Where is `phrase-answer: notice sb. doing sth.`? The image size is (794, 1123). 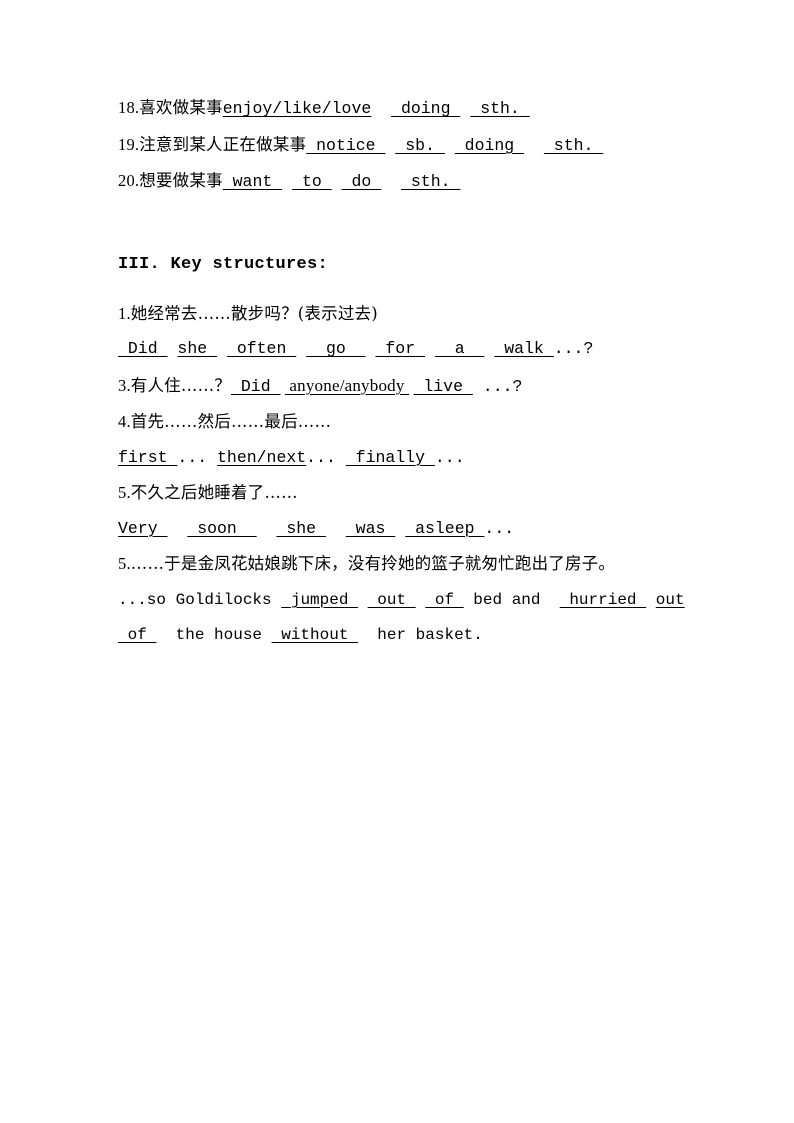 phrase-answer: notice sb. doing sth. is located at coordinates (454, 145).